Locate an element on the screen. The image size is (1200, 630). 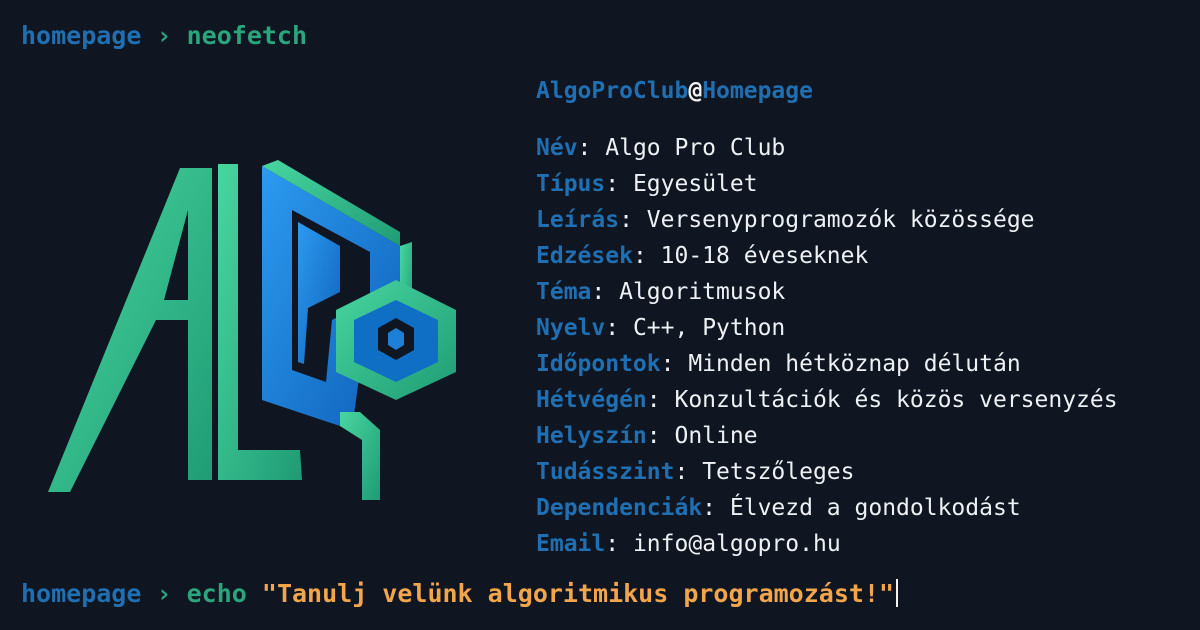
info-key: Típus is located at coordinates (571, 184).